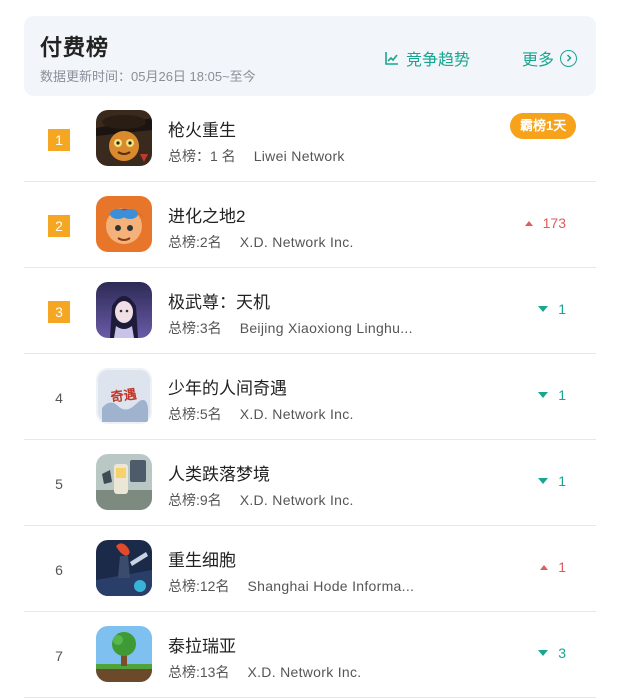  I want to click on overall-rank: 总榜:3名, so click(195, 328).